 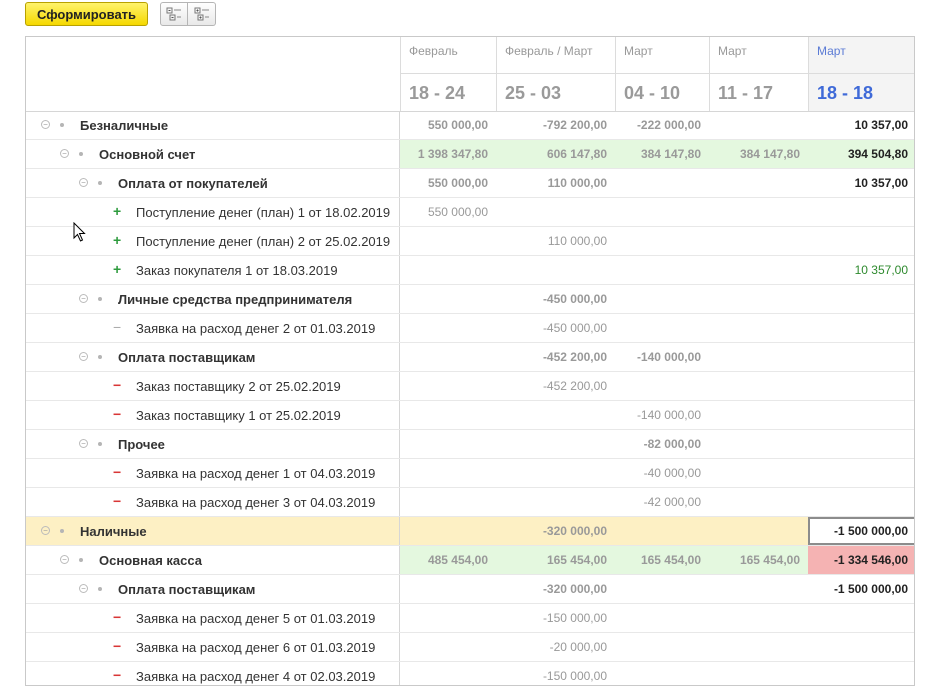 I want to click on table-row: − Прочее -82 000,00, so click(x=470, y=444).